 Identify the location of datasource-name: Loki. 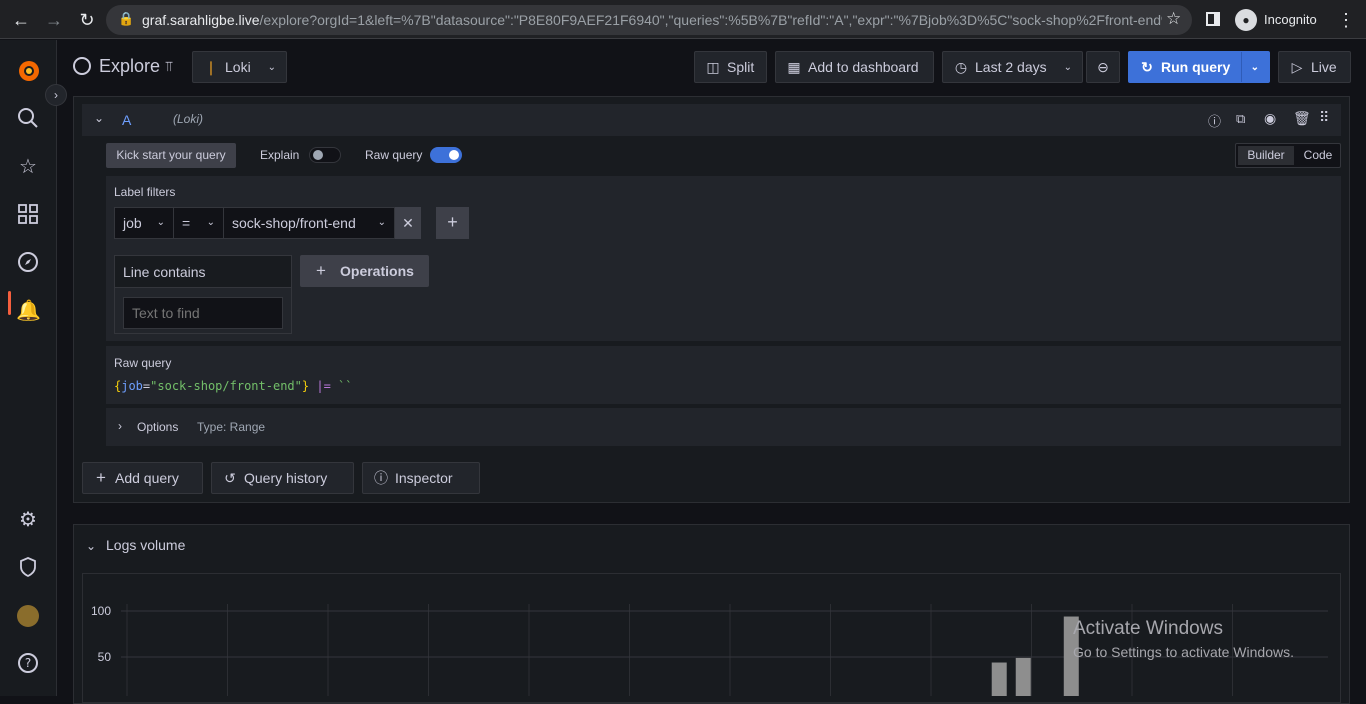
(238, 67).